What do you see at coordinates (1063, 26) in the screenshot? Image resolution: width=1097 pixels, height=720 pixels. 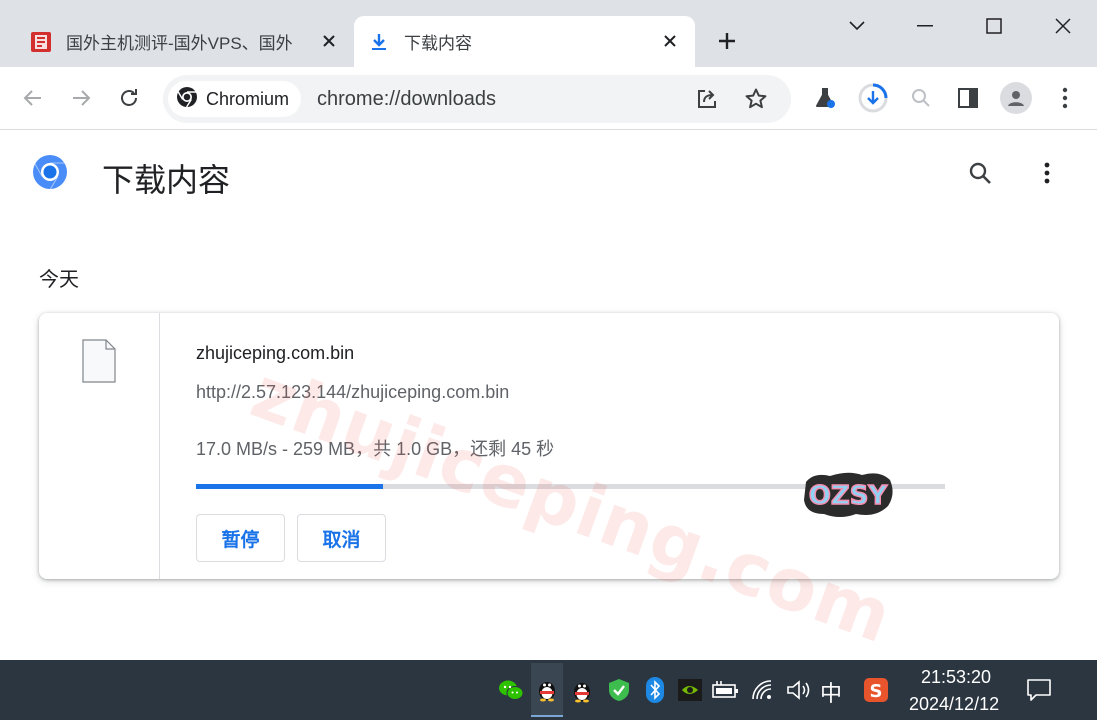 I see `close-window-icon` at bounding box center [1063, 26].